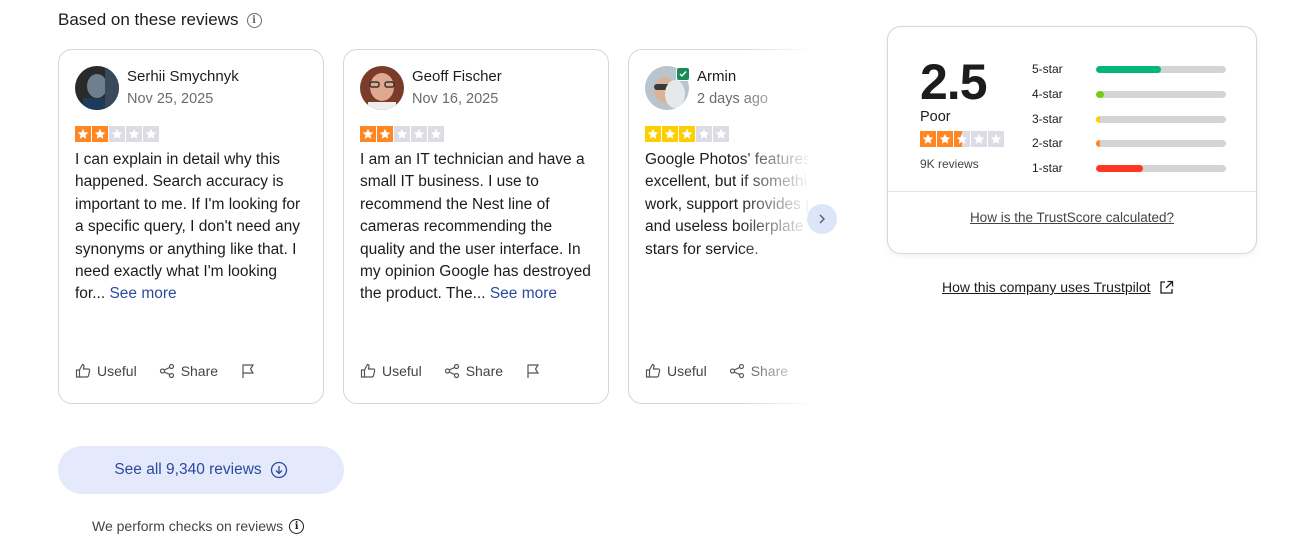 This screenshot has height=538, width=1291. I want to click on next-arrow-button, so click(822, 219).